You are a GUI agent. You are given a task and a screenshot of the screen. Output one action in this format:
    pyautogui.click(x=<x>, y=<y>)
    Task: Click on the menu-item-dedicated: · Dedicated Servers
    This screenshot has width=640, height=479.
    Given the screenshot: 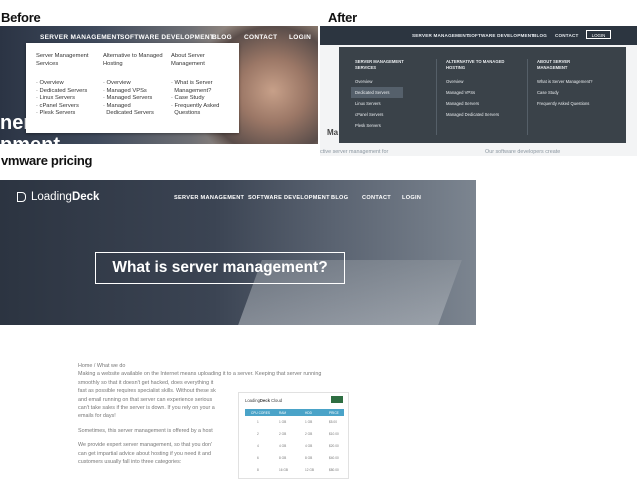 What is the action you would take?
    pyautogui.click(x=62, y=90)
    